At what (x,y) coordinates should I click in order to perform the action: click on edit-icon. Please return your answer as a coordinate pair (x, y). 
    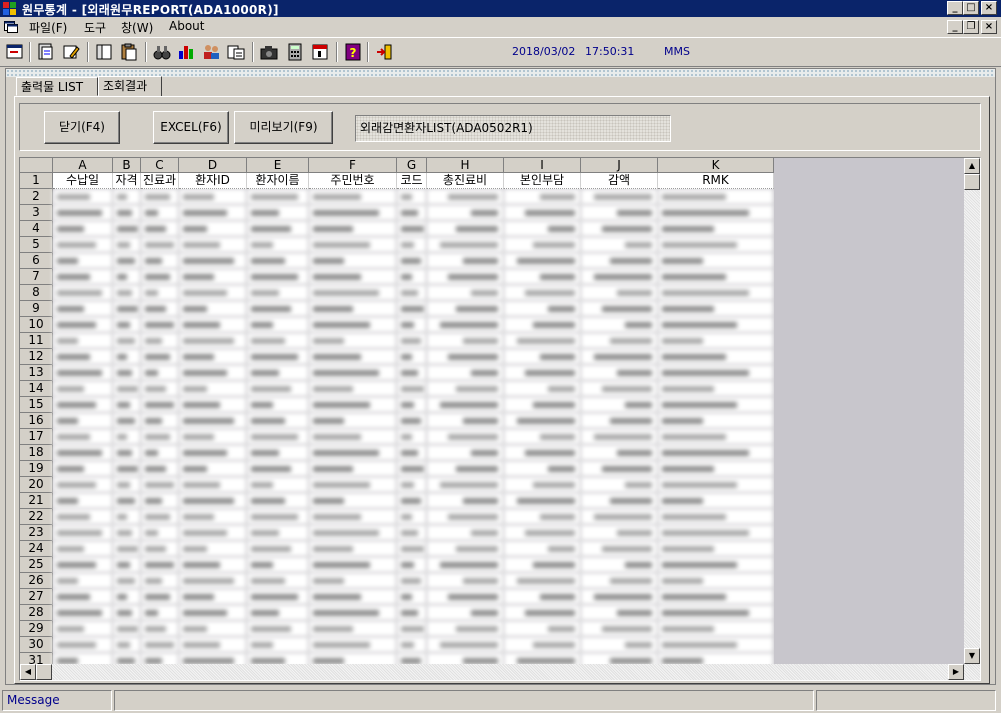
    Looking at the image, I should click on (71, 52).